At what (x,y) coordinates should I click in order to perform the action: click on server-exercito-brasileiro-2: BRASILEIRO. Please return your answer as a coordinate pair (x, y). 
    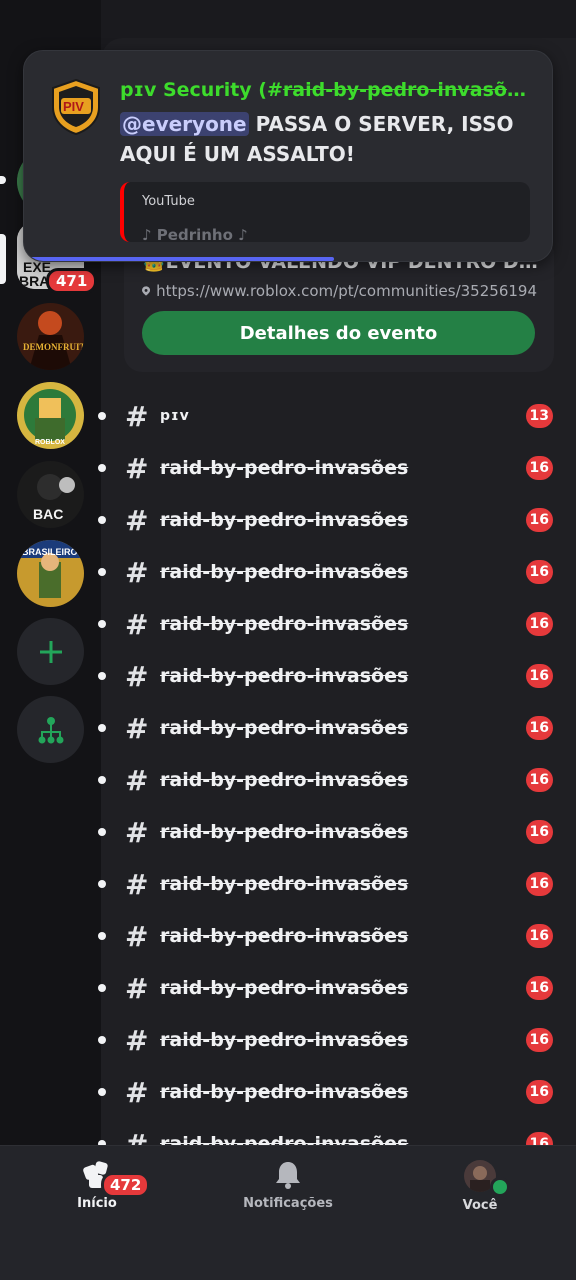
    Looking at the image, I should click on (50, 573).